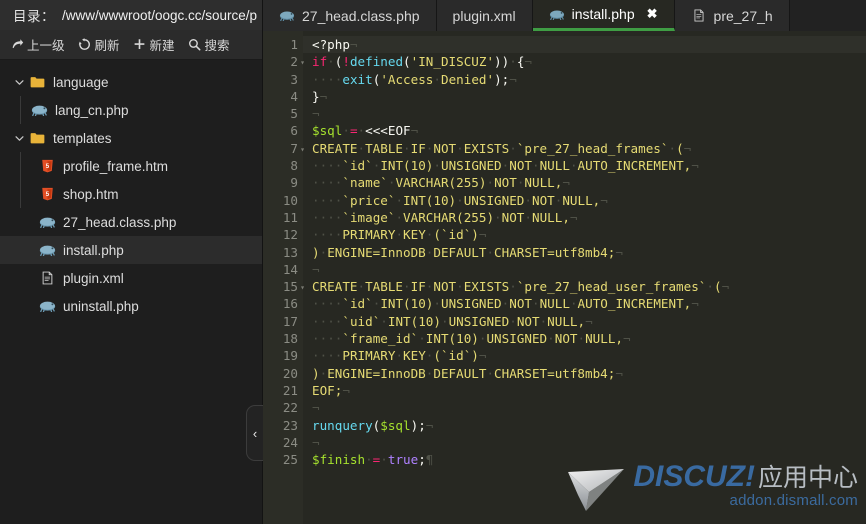 Image resolution: width=866 pixels, height=524 pixels. Describe the element at coordinates (217, 46) in the screenshot. I see `search-label: 搜索` at that location.